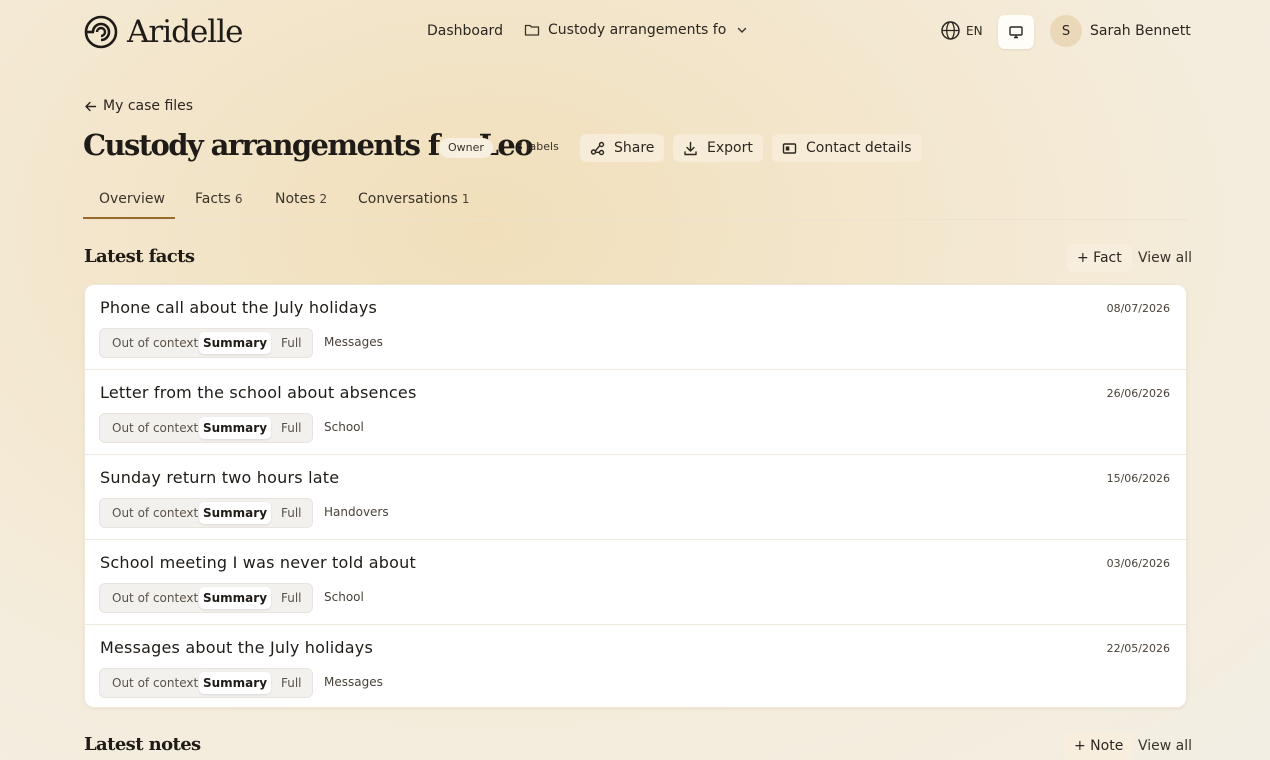 The height and width of the screenshot is (760, 1270). I want to click on logo-text: Aridelle, so click(185, 32).